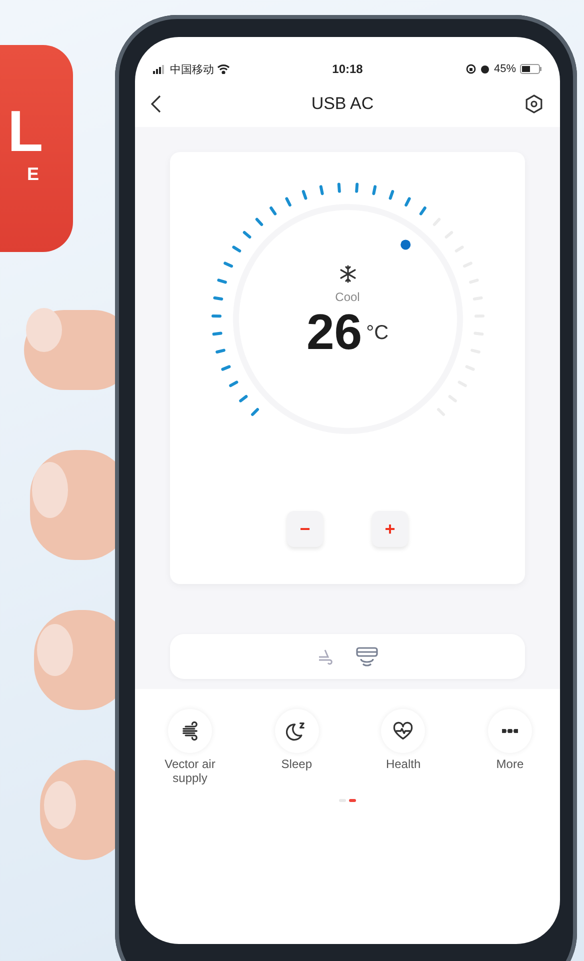 This screenshot has width=584, height=961. Describe the element at coordinates (348, 274) in the screenshot. I see `snowflake-icon` at that location.